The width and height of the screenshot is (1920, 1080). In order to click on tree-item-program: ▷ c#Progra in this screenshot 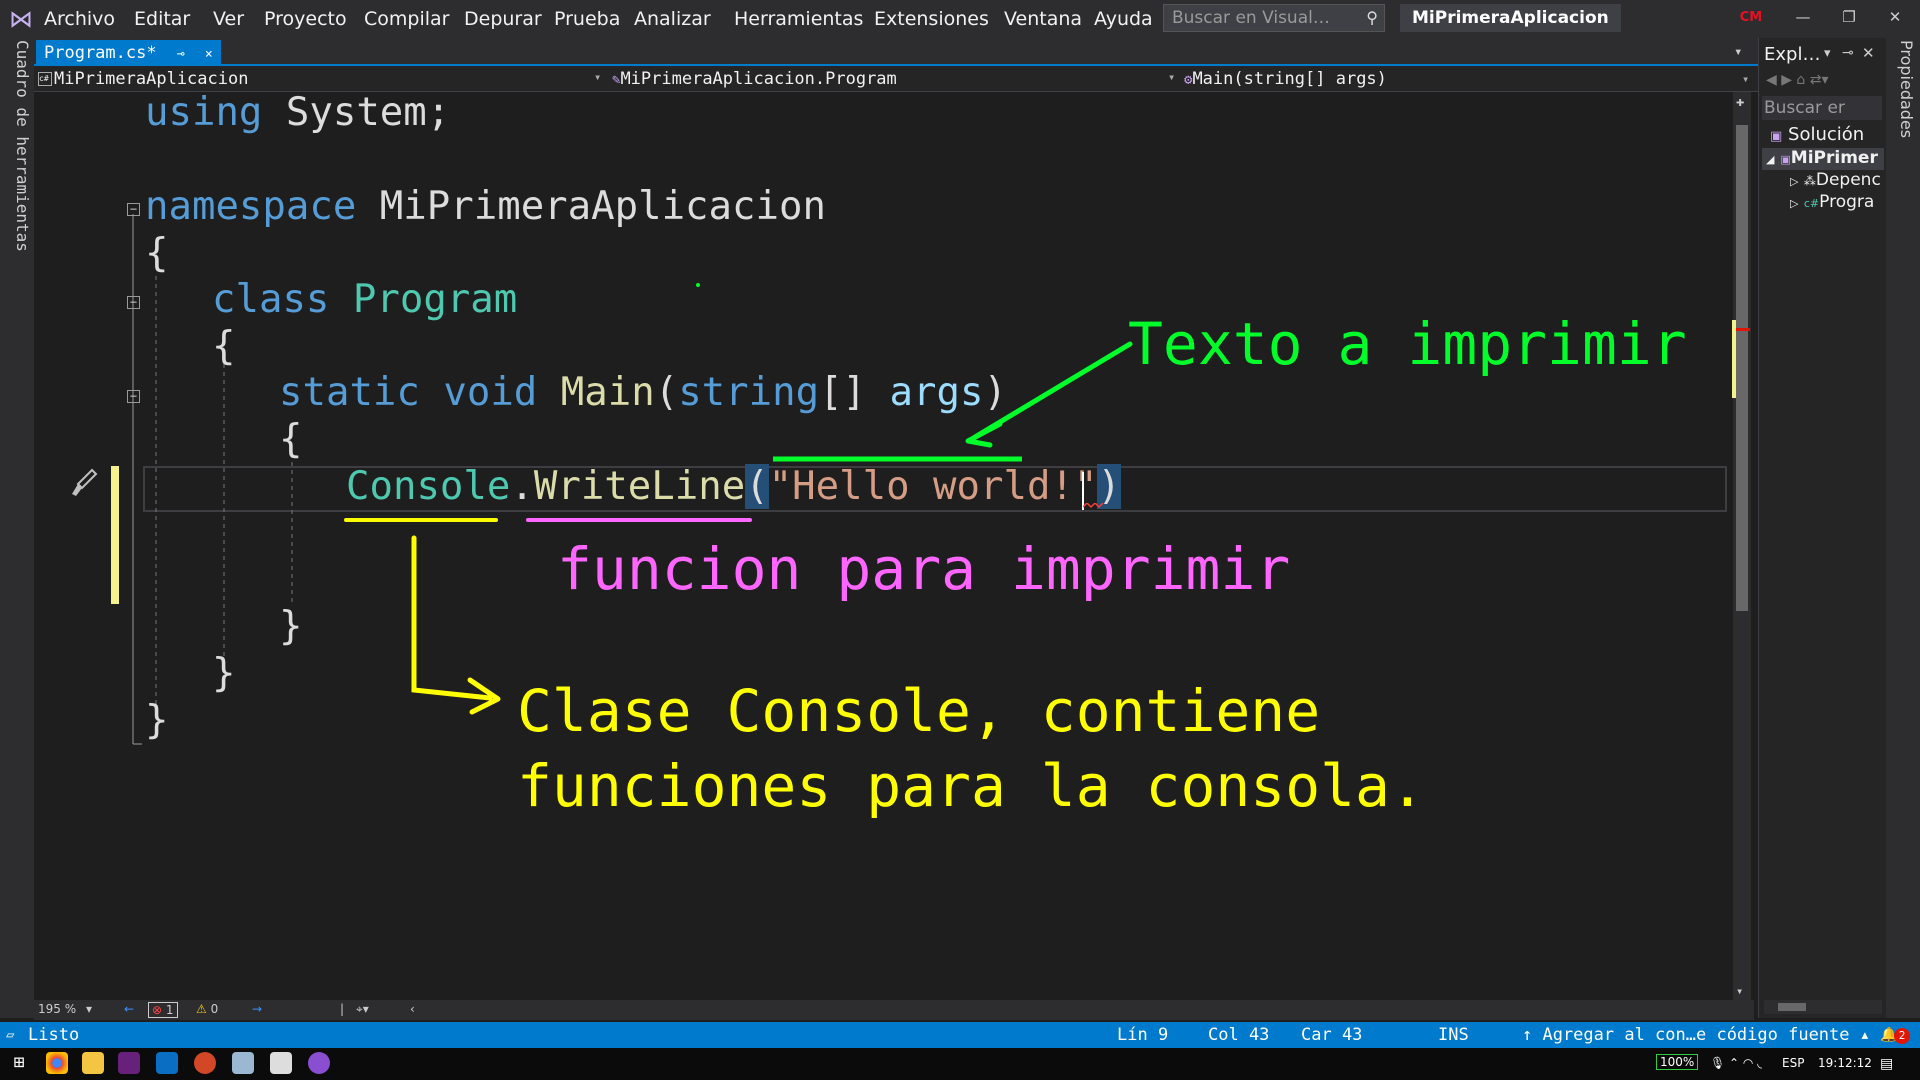, I will do `click(1837, 202)`.